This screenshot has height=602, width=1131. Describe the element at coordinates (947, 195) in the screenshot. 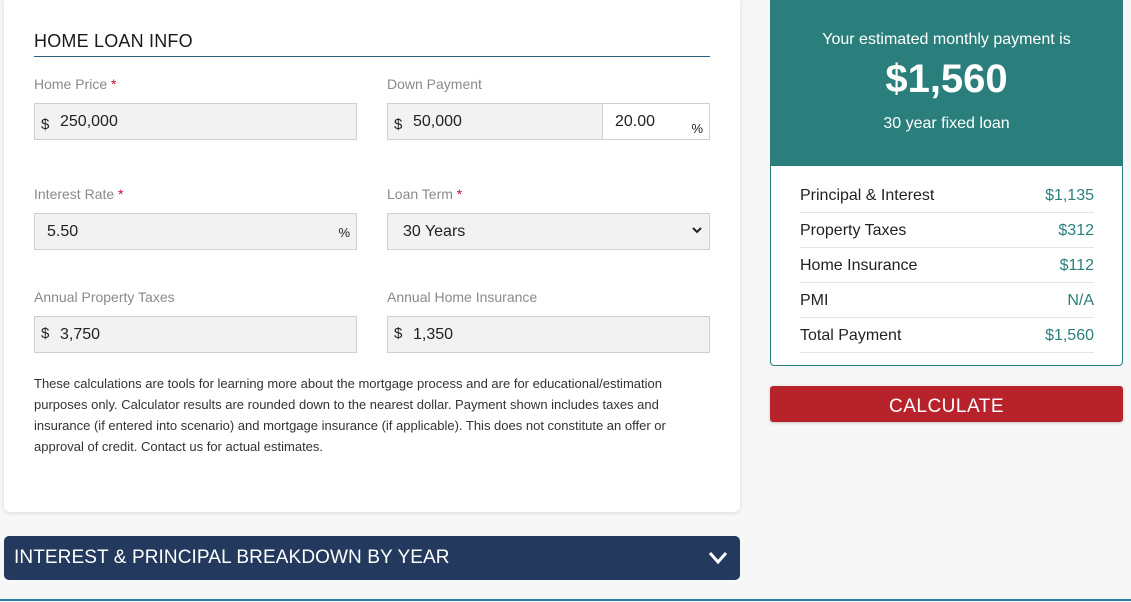

I see `summary-row: Principal & Interest $1,135` at that location.